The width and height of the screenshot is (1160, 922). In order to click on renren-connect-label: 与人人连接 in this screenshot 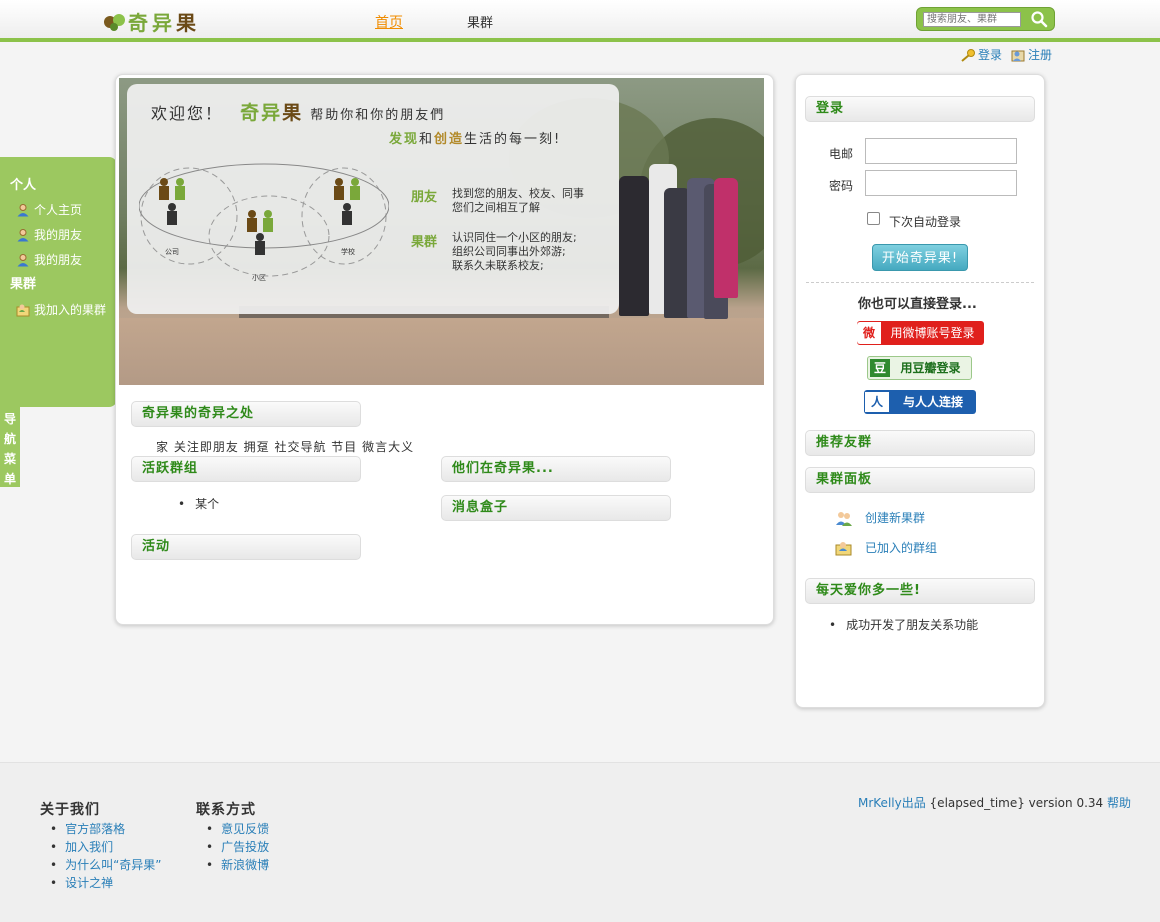, I will do `click(932, 402)`.